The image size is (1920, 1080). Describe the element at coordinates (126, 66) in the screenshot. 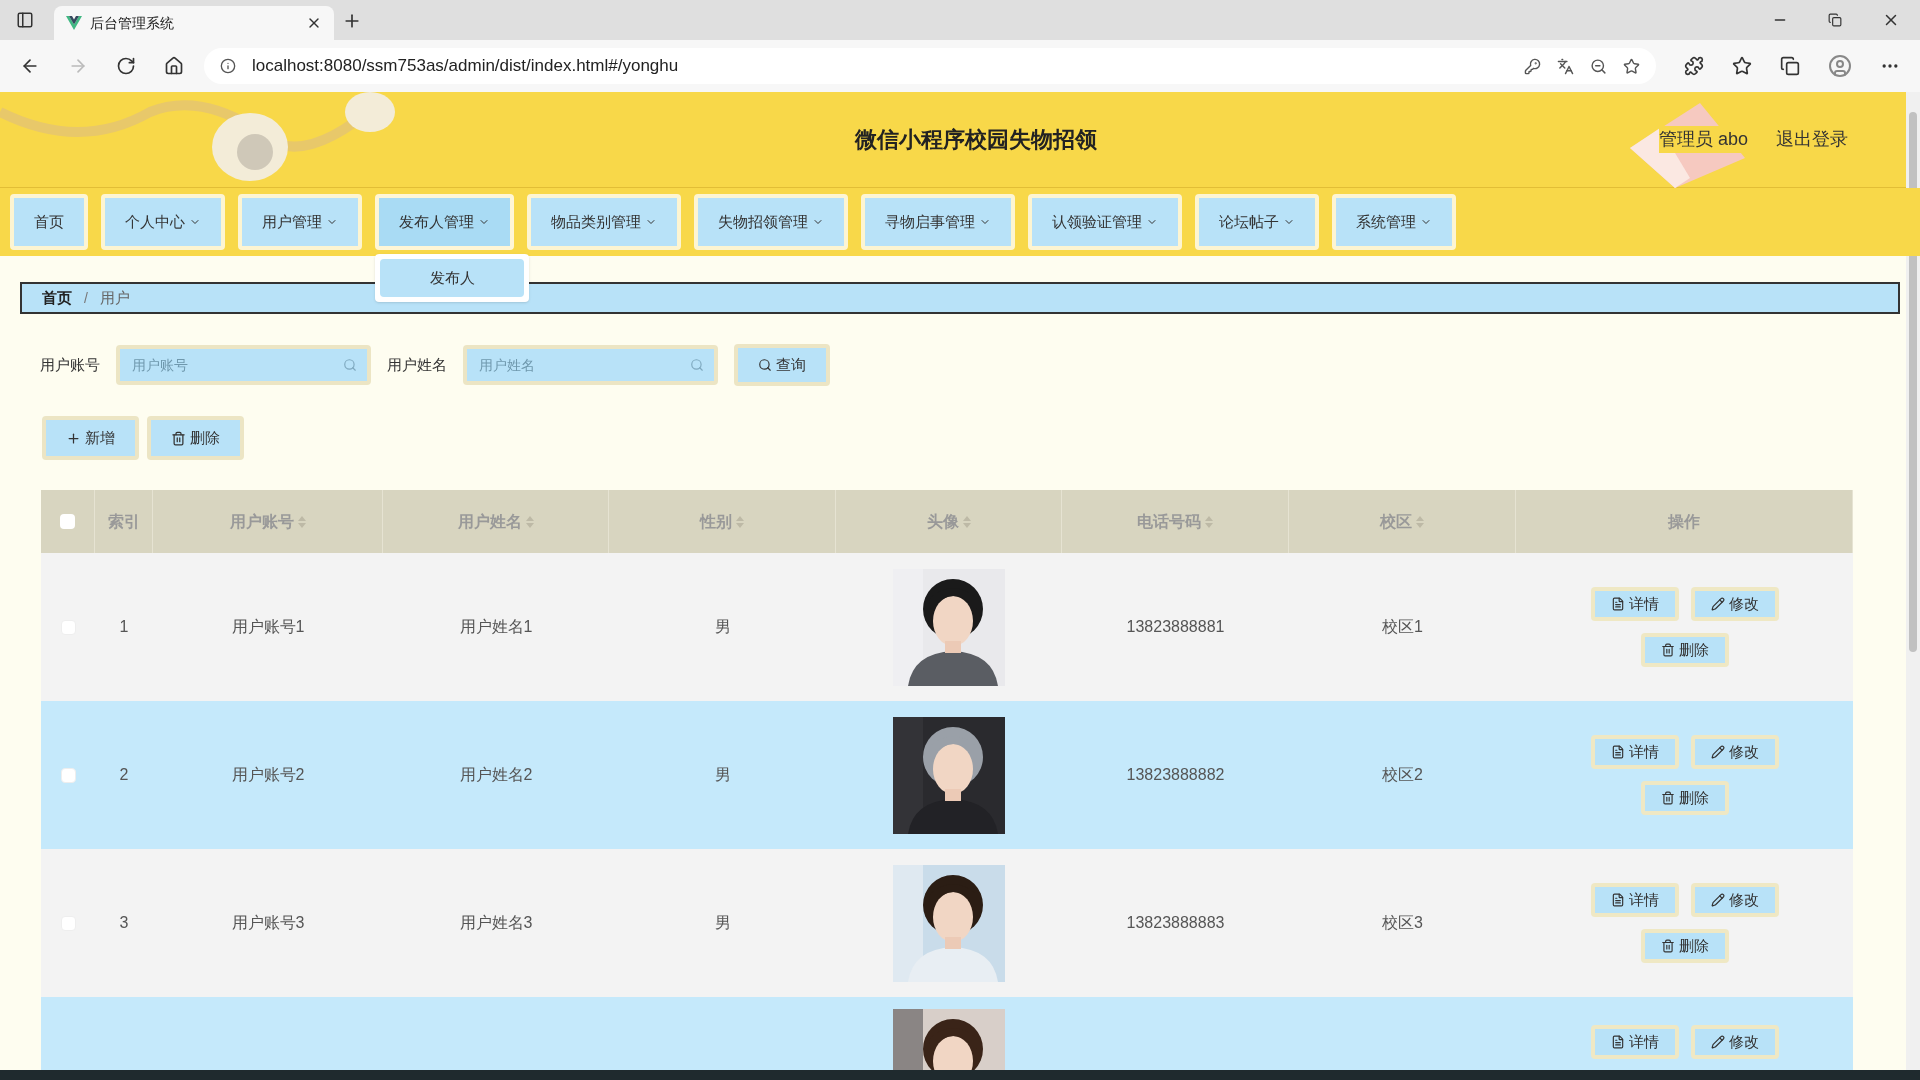

I see `reload-icon` at that location.